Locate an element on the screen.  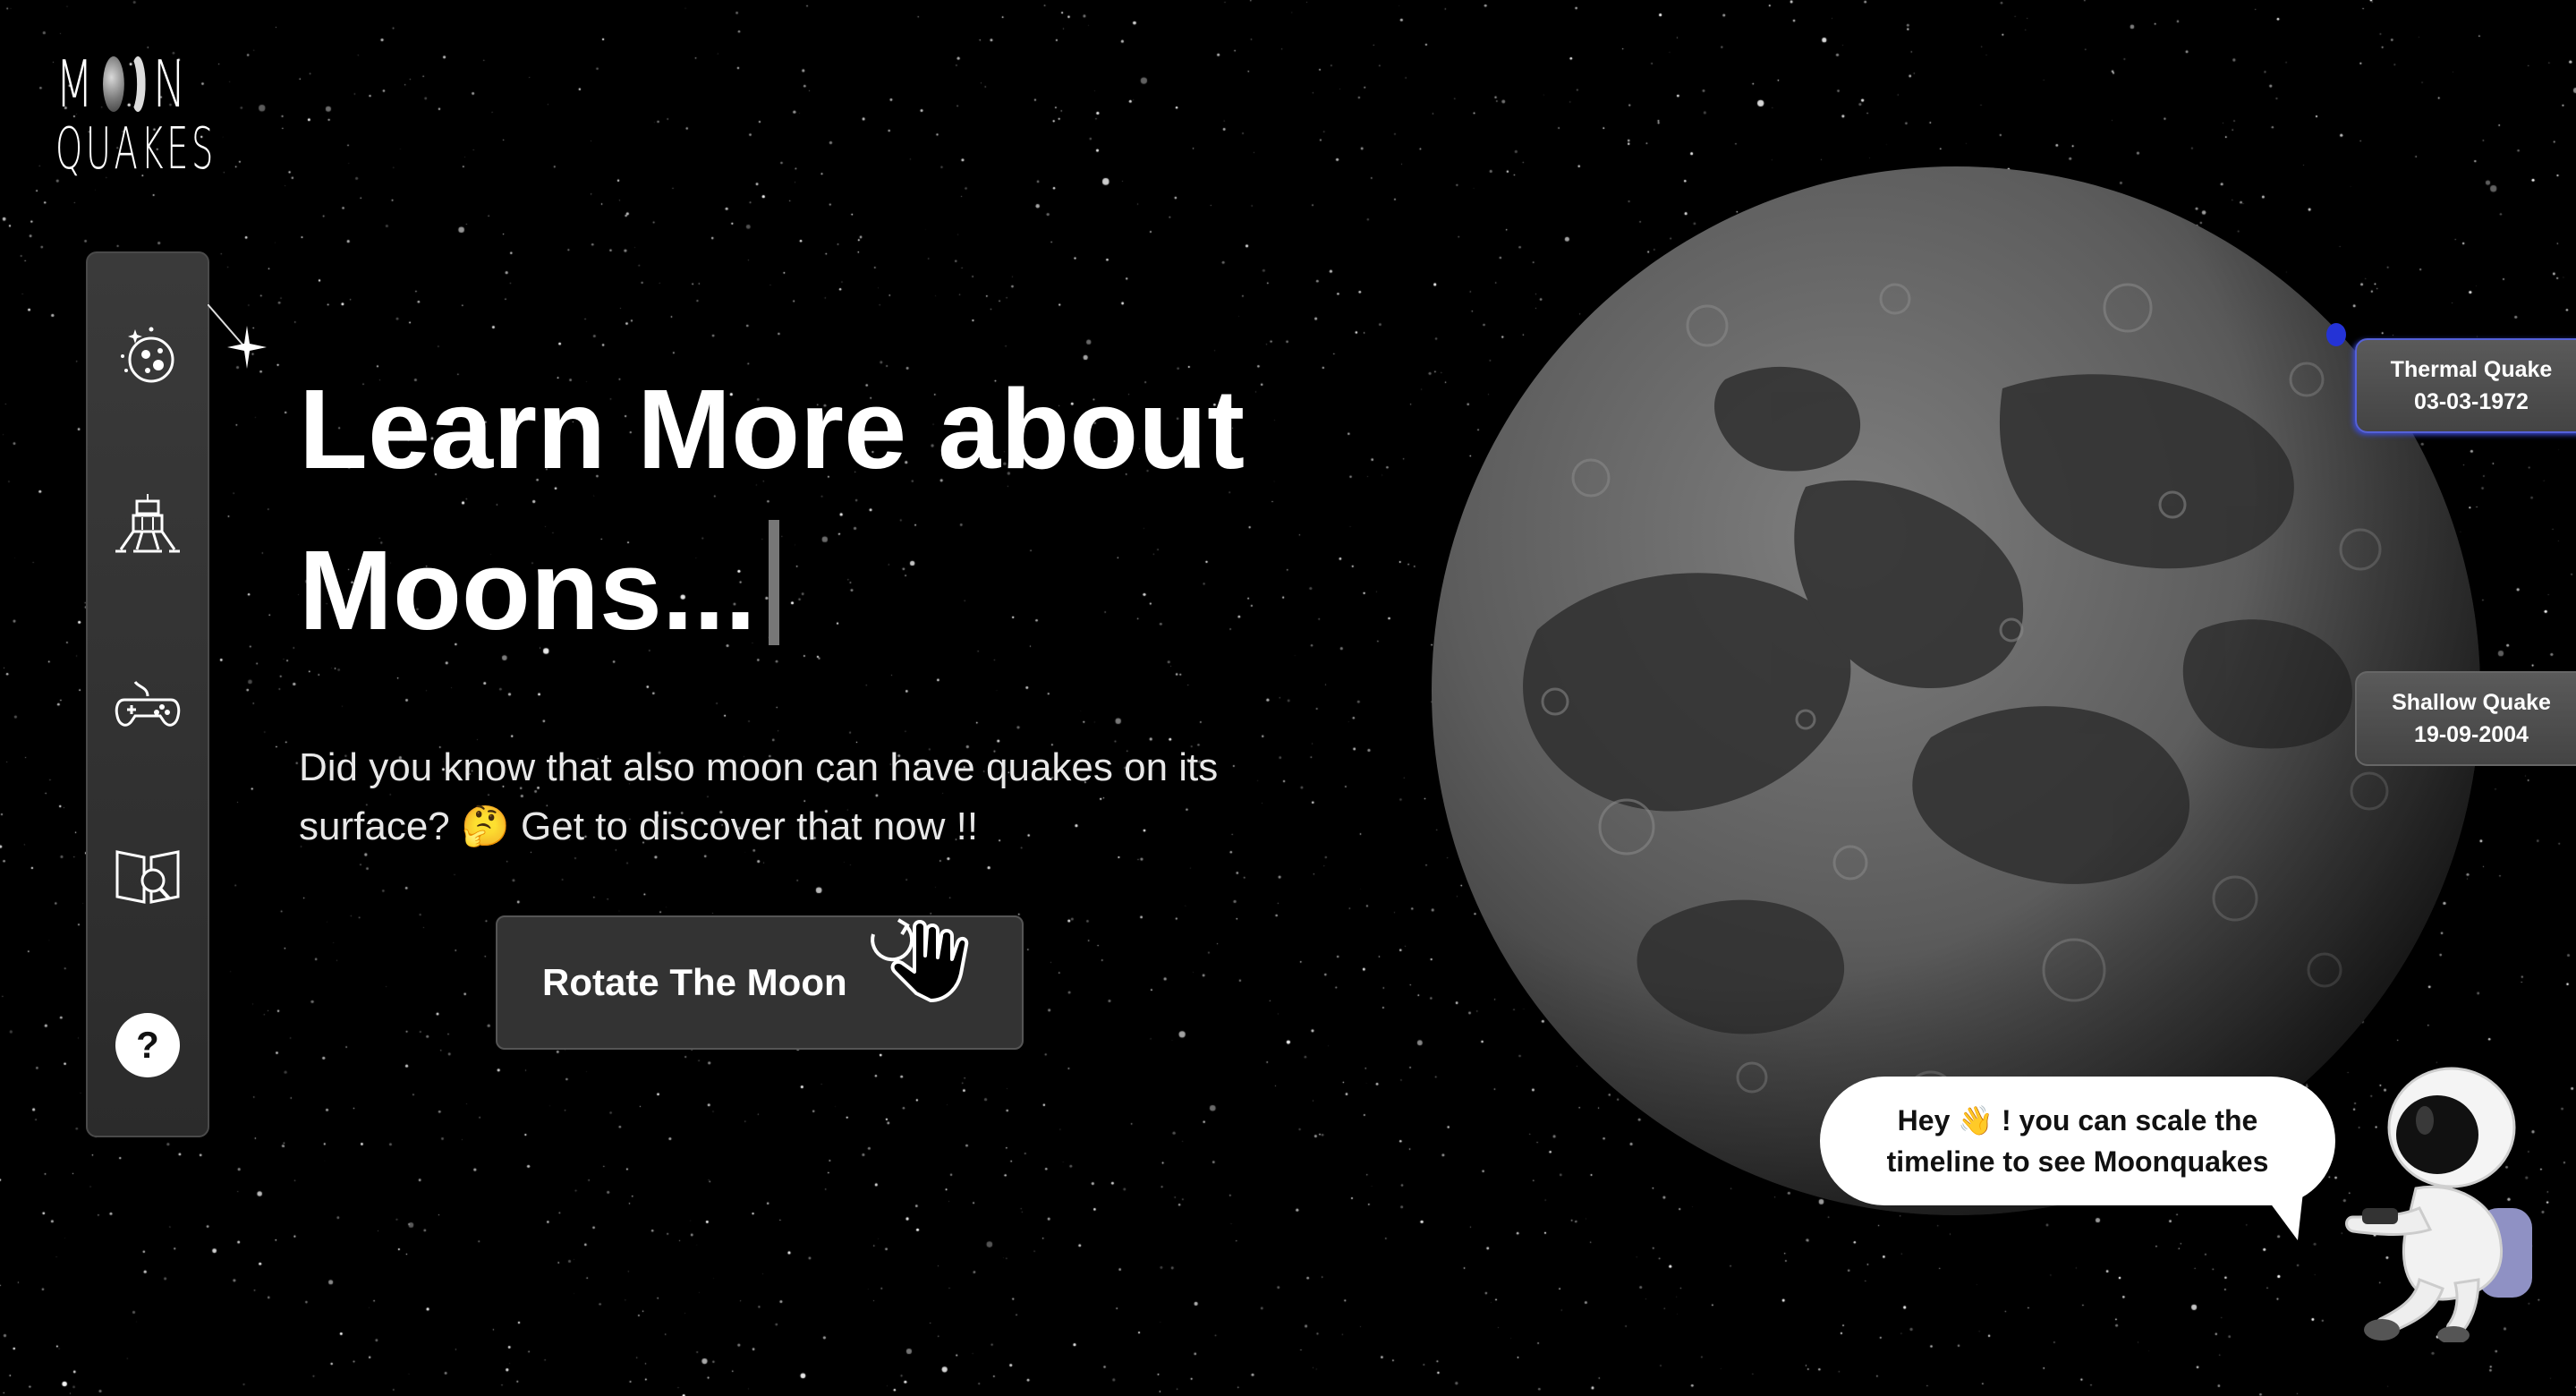
help-button: ? is located at coordinates (148, 1045).